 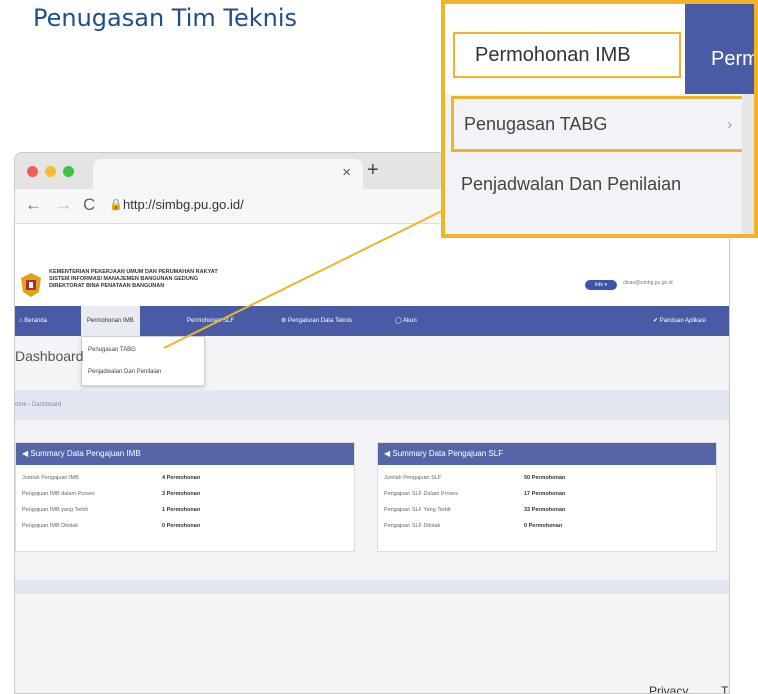 I want to click on nav-pengaturan: ⚙ Pengaturan Data Teknis, so click(x=316, y=321).